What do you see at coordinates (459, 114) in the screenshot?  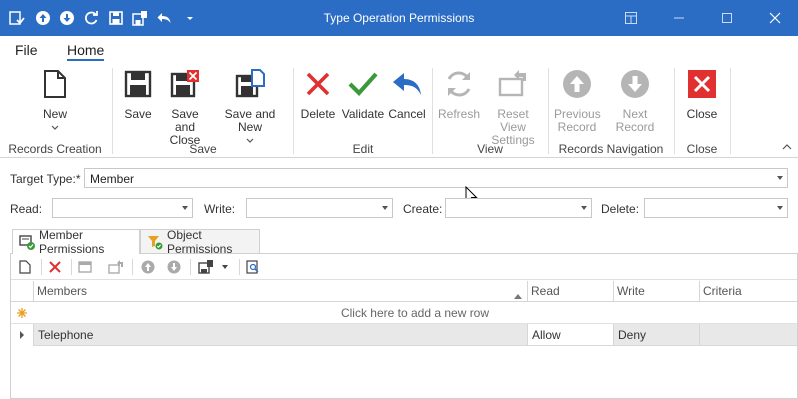 I see `refresh-label: Refresh` at bounding box center [459, 114].